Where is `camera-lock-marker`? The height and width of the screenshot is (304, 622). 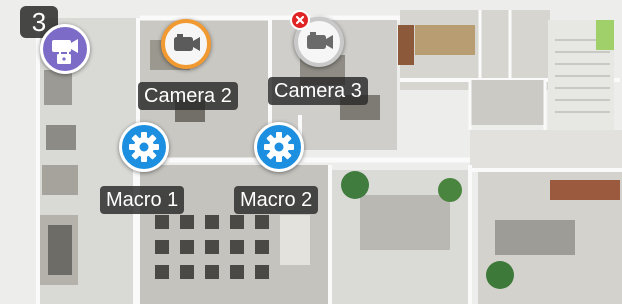
camera-lock-marker is located at coordinates (65, 49).